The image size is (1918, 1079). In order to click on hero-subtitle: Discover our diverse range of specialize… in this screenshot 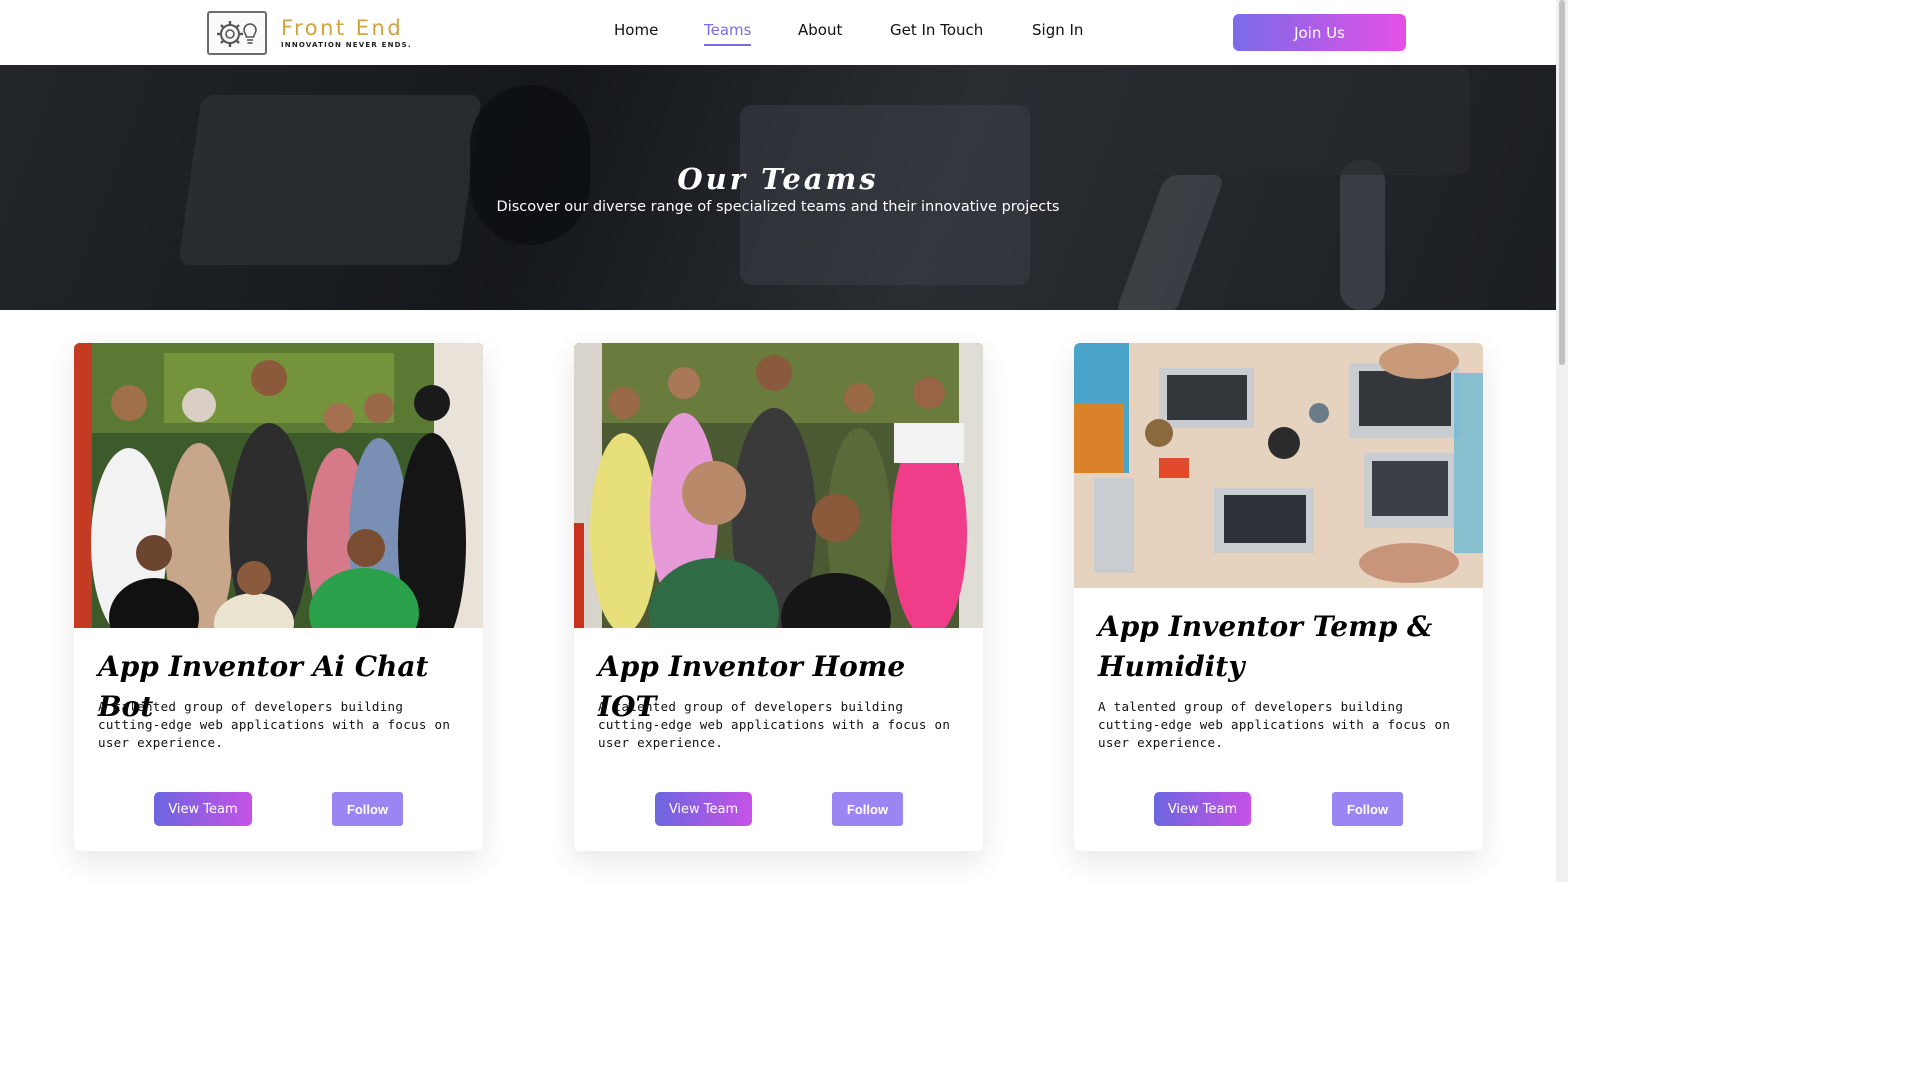, I will do `click(778, 207)`.